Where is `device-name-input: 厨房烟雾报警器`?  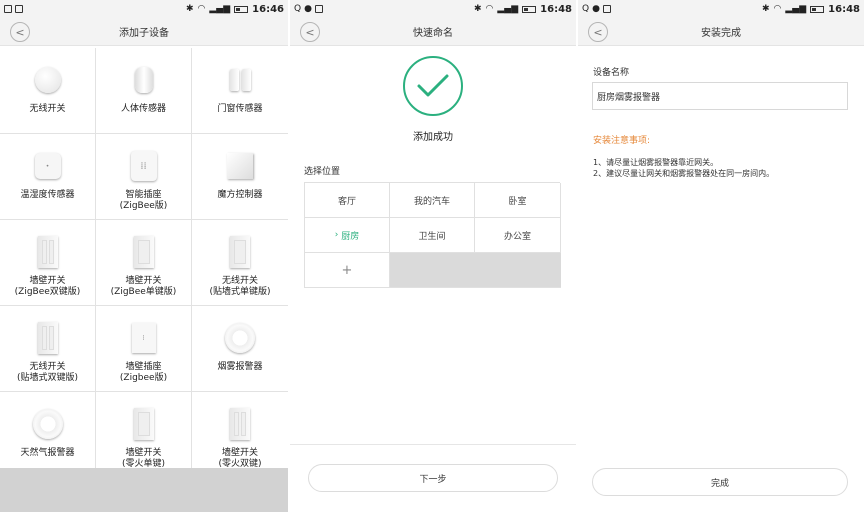 device-name-input: 厨房烟雾报警器 is located at coordinates (720, 96).